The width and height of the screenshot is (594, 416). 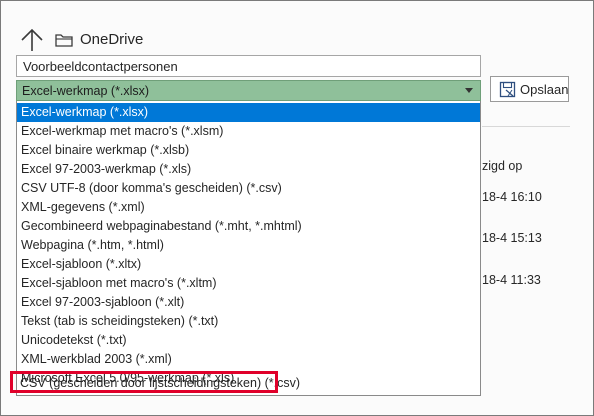 What do you see at coordinates (248, 283) in the screenshot?
I see `format-option-xltm: Excel-sjabloon met macro's (*.xltm)` at bounding box center [248, 283].